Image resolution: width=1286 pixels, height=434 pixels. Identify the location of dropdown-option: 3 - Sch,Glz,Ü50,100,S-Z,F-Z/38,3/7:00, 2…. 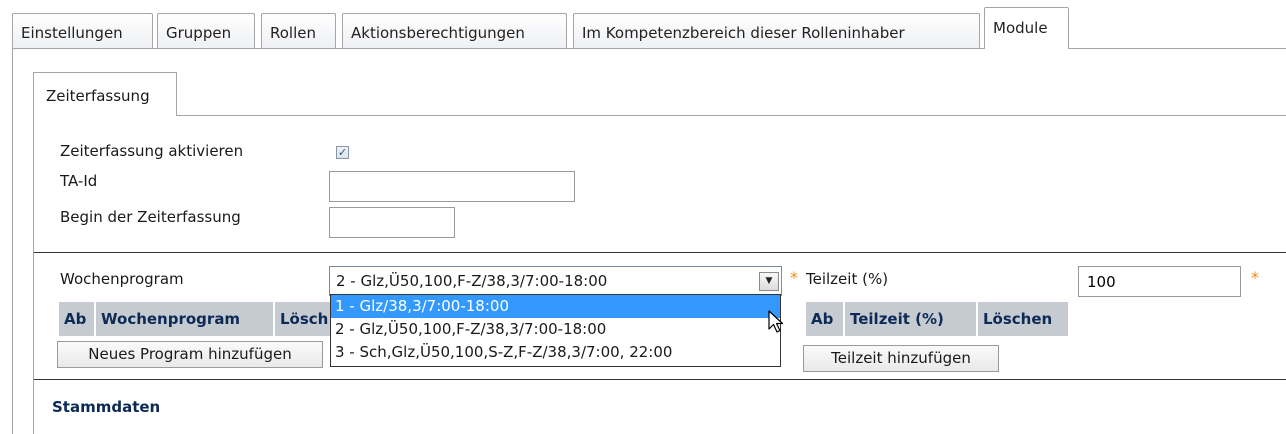
(555, 352).